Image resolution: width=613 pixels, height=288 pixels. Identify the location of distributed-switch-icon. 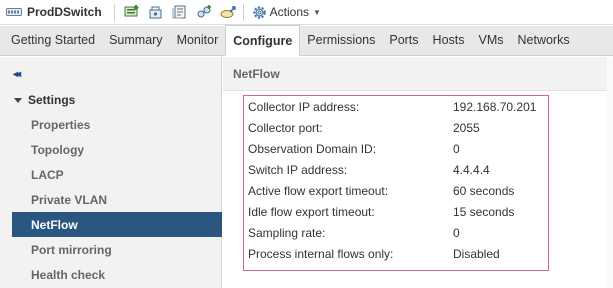
(14, 12).